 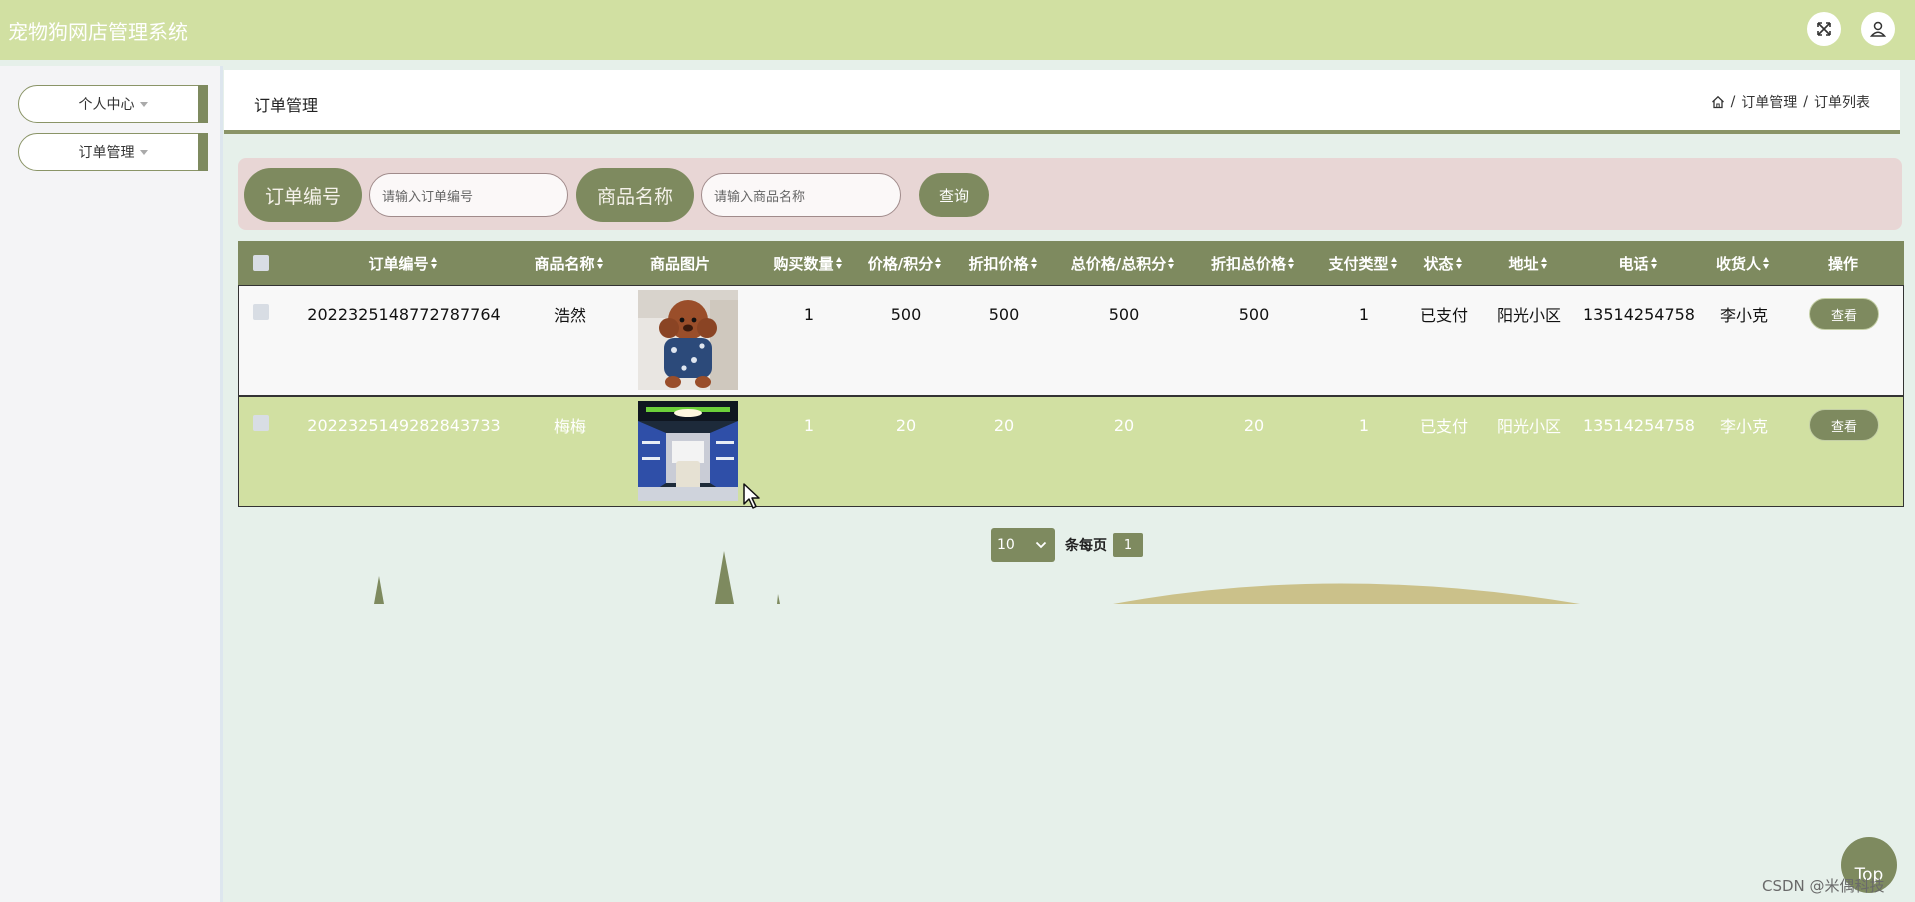 What do you see at coordinates (905, 263) in the screenshot?
I see `column-header: 价格/积分` at bounding box center [905, 263].